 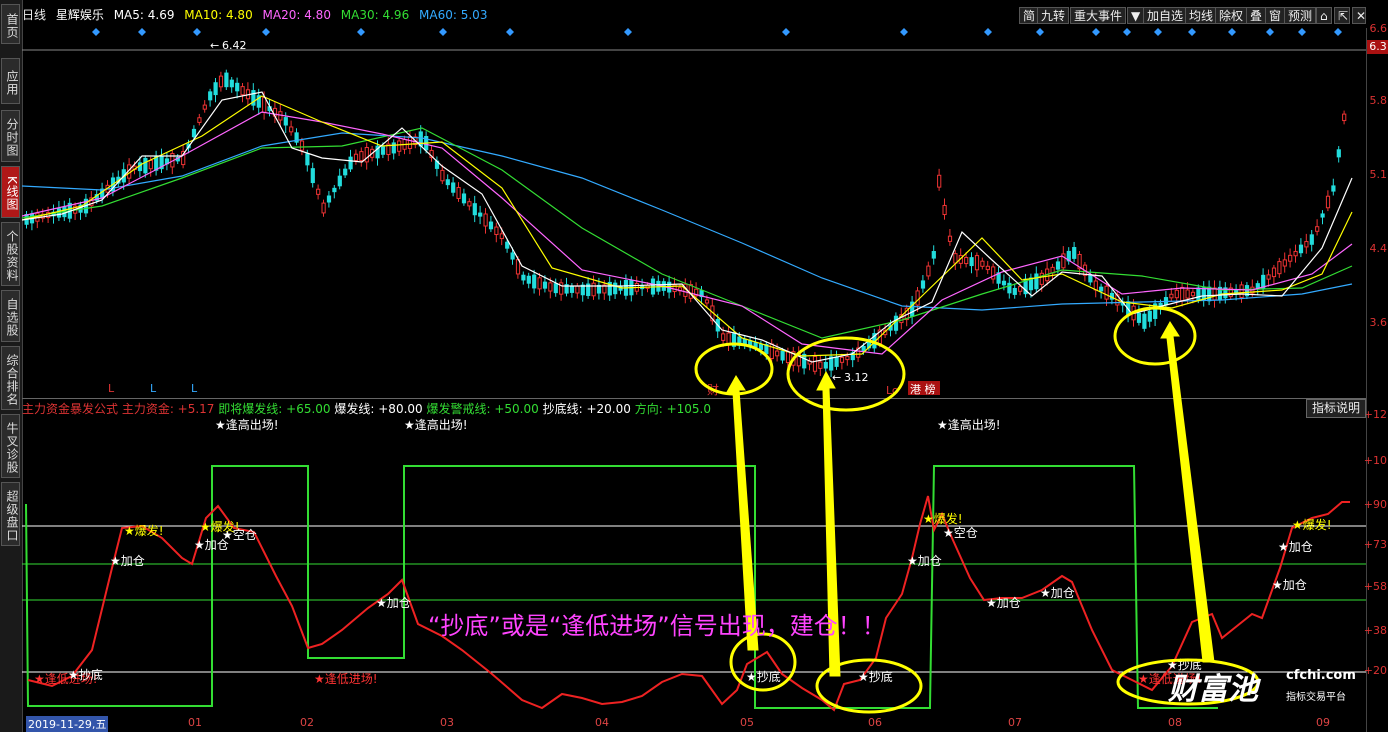 I want to click on watermark-sub: 指标交易平台, so click(x=1316, y=697).